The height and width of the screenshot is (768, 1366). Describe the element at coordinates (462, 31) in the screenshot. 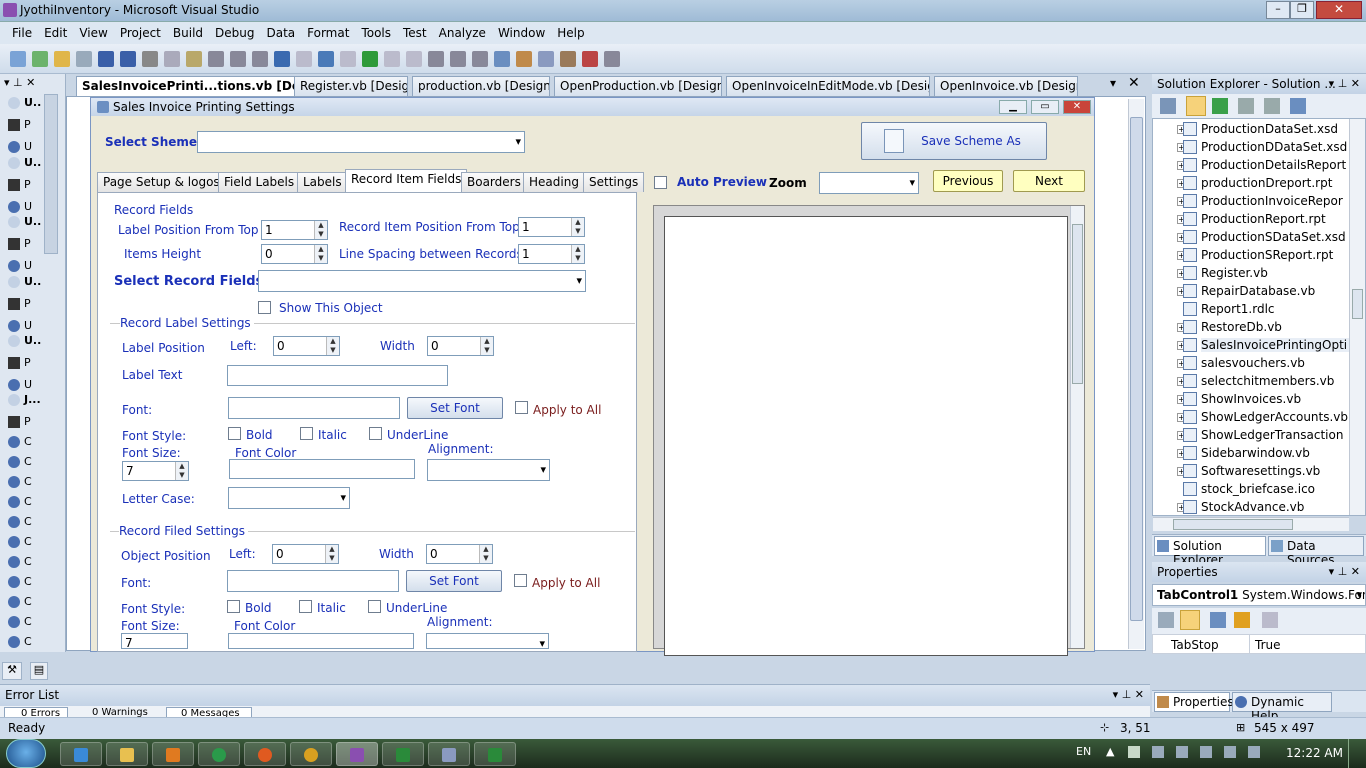

I see `menu-analyze: Analyze` at that location.